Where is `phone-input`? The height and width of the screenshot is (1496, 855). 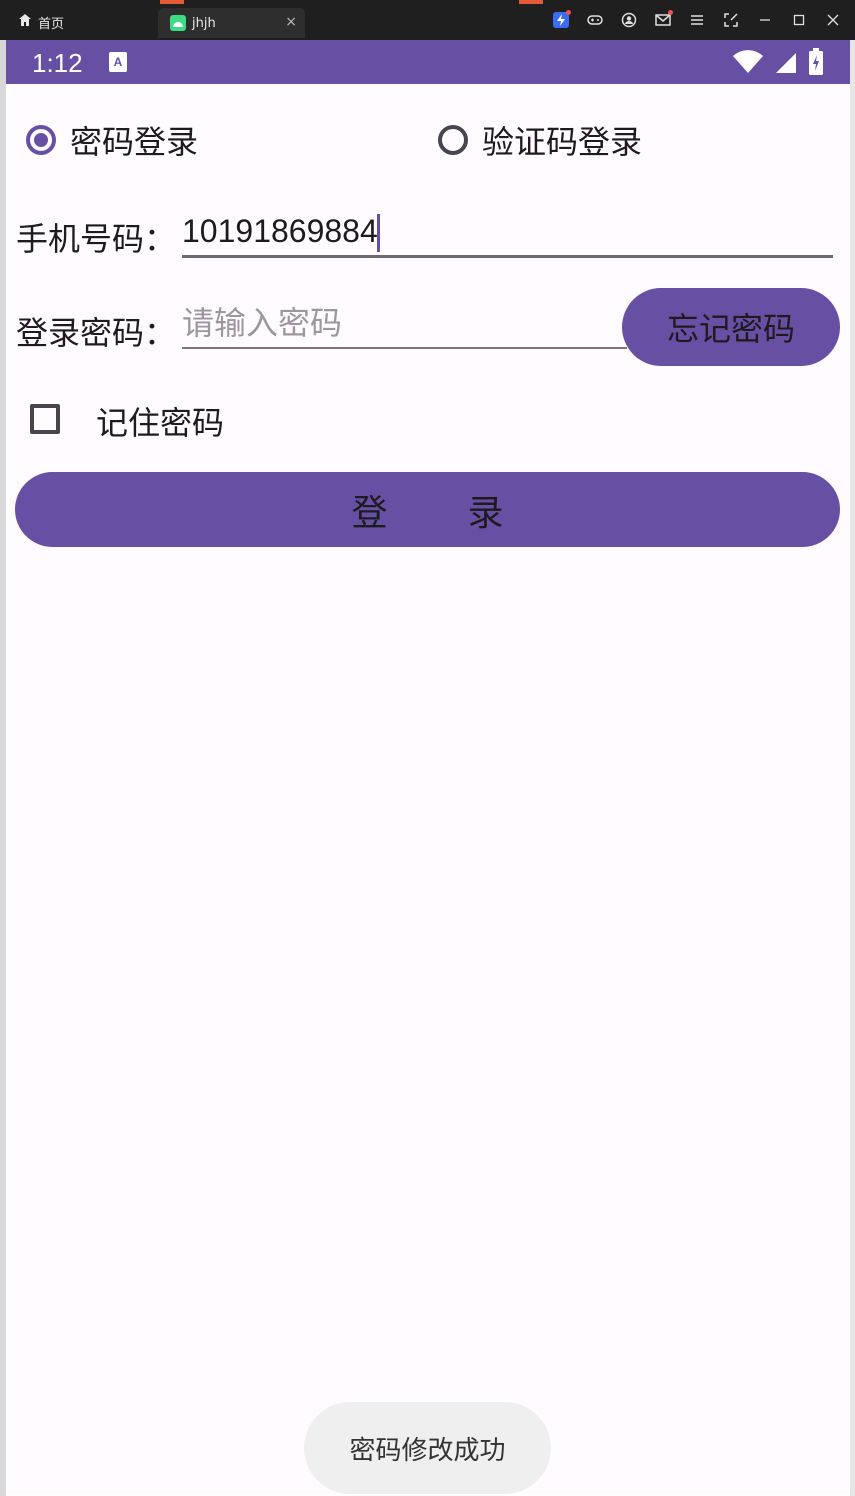 phone-input is located at coordinates (507, 231).